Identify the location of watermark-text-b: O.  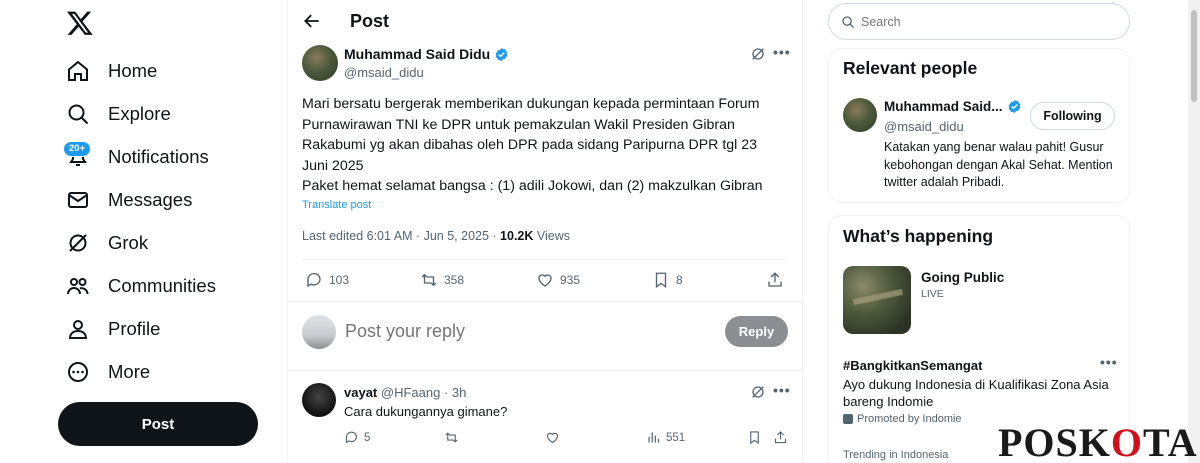
(1127, 441).